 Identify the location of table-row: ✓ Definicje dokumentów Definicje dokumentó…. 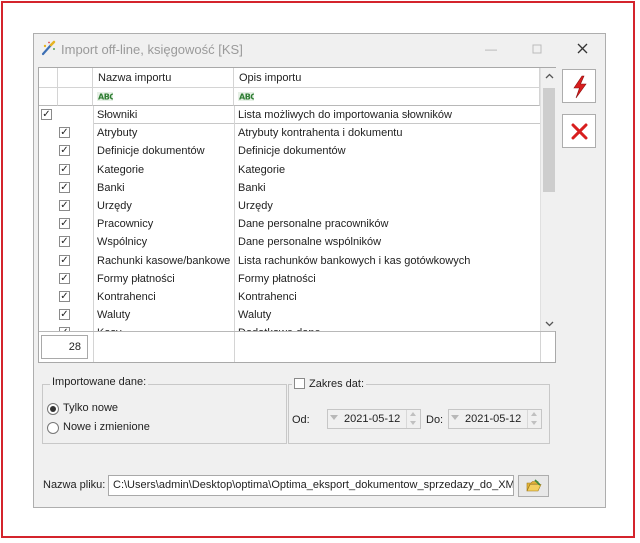
(289, 151).